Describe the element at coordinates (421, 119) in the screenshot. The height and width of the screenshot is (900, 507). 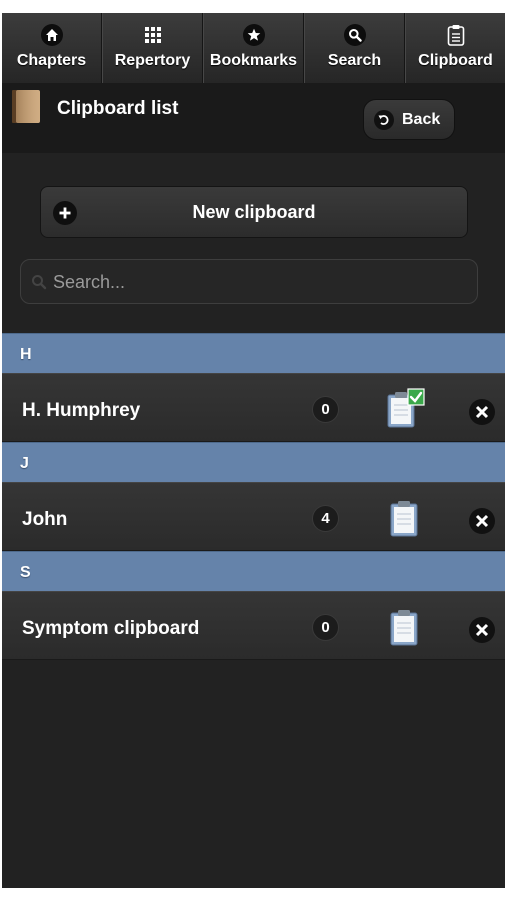
I see `back-label: Back` at that location.